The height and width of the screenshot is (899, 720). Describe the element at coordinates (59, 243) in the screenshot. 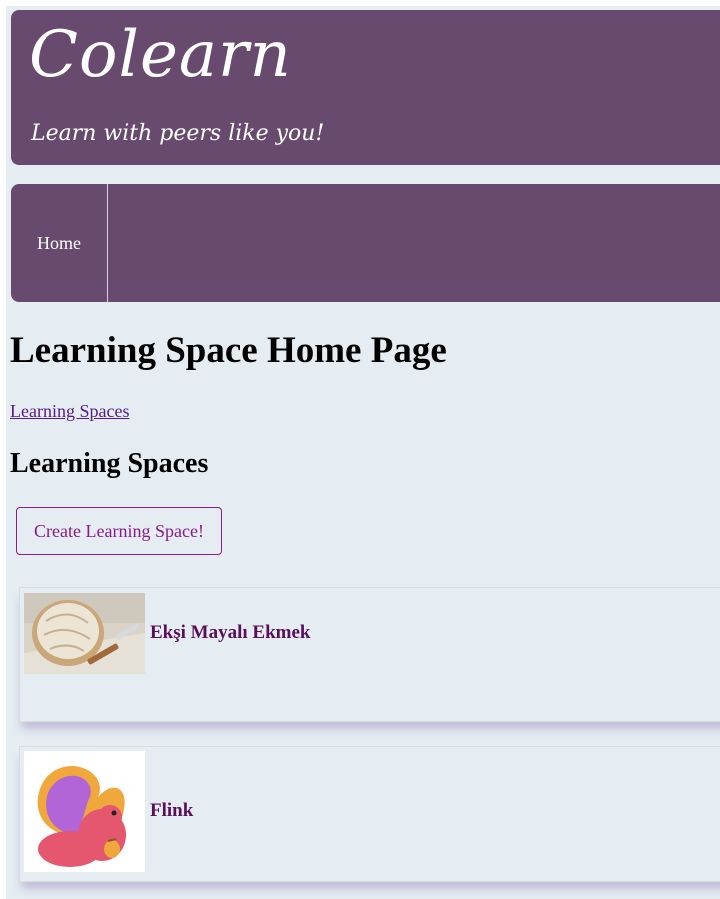

I see `nav-item-home: Home` at that location.